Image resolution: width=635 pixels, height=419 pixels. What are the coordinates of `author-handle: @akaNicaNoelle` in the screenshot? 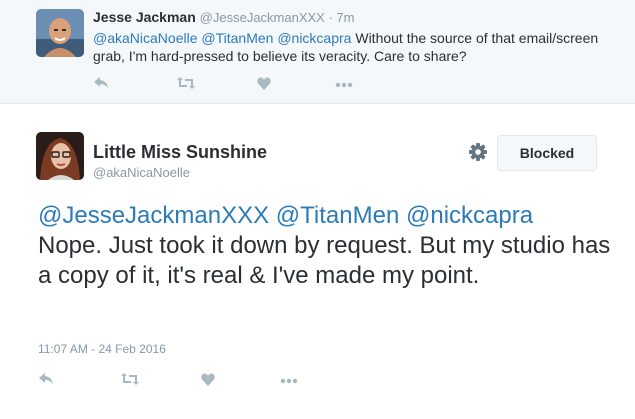 It's located at (141, 172).